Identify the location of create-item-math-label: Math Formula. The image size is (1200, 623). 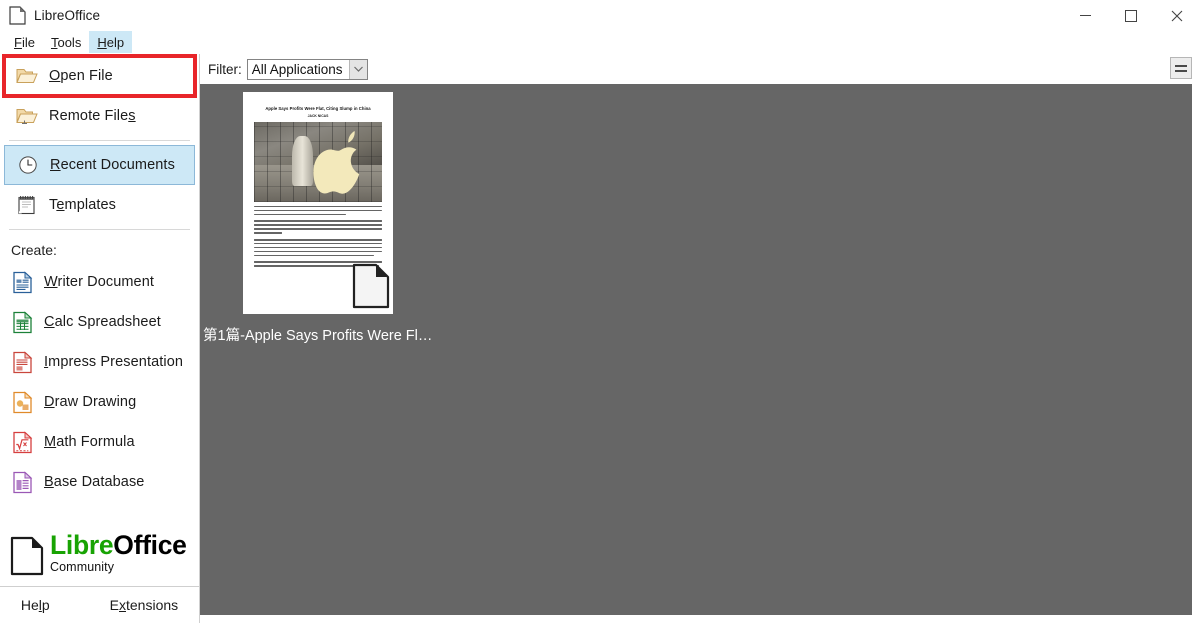
(89, 442).